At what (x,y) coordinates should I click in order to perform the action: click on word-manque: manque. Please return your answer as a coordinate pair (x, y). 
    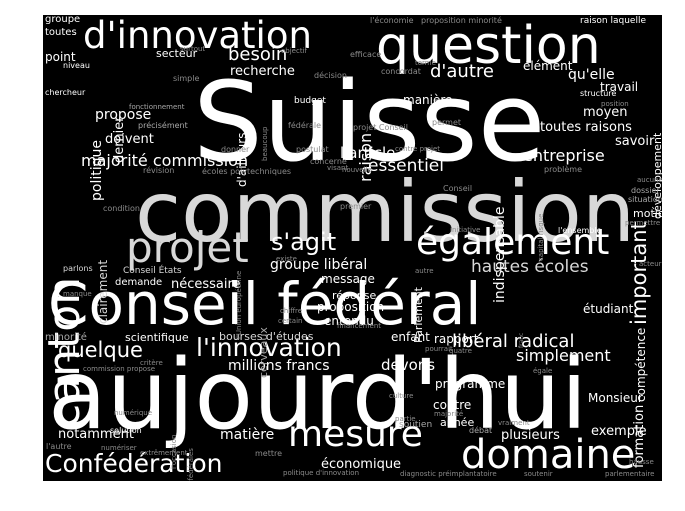
    Looking at the image, I should click on (77, 294).